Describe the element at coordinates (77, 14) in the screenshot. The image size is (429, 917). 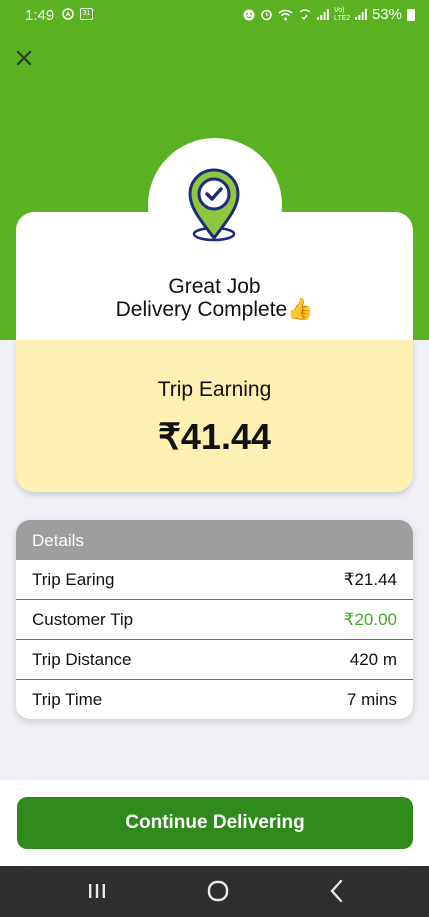
I see `status-left-icons: 31` at that location.